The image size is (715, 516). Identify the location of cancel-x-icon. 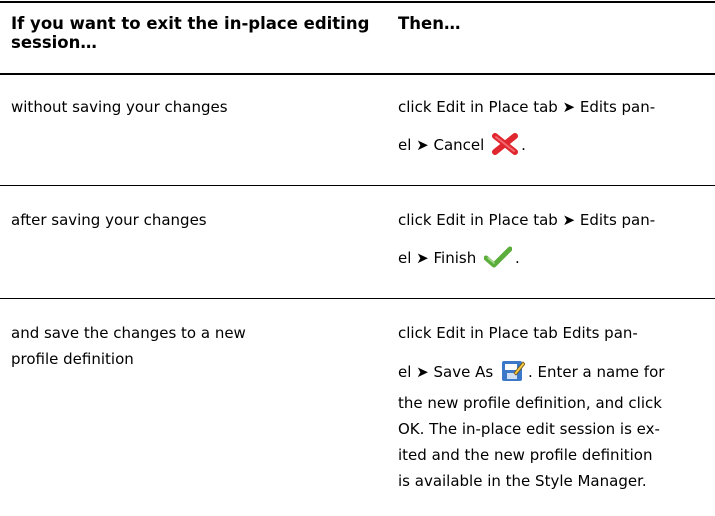
(505, 148).